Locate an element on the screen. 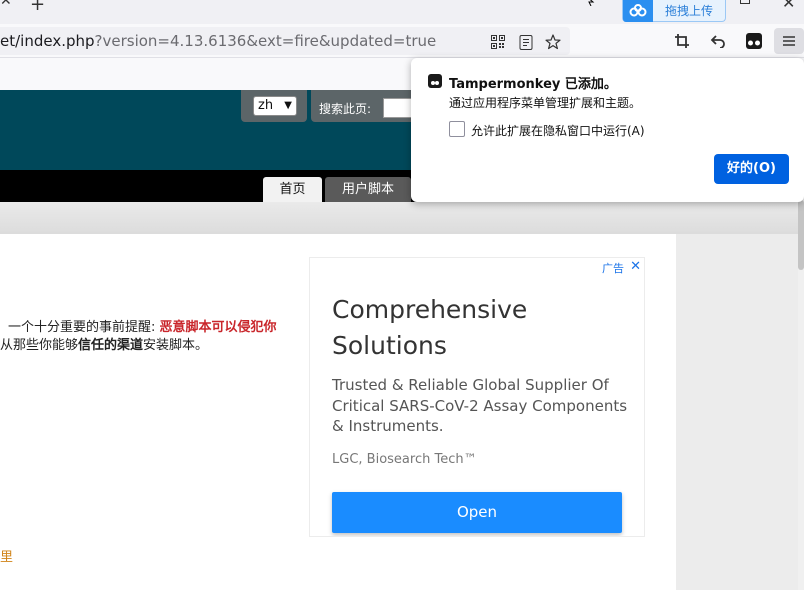 The width and height of the screenshot is (804, 590). ad-open-button: Open is located at coordinates (477, 512).